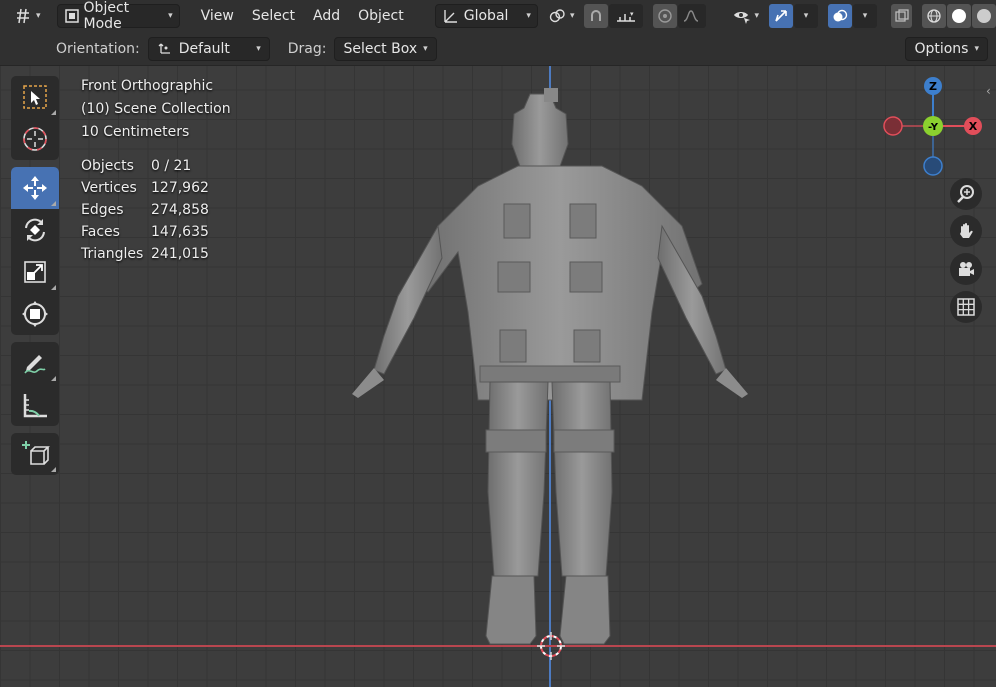  Describe the element at coordinates (486, 16) in the screenshot. I see `transform-orientation-select: Global ▾` at that location.